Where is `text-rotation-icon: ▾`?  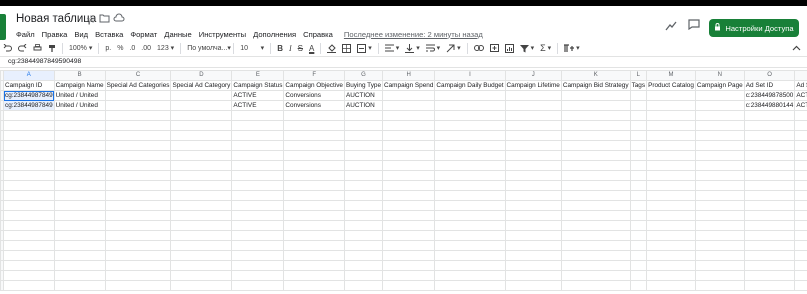
text-rotation-icon: ▾ is located at coordinates (453, 48).